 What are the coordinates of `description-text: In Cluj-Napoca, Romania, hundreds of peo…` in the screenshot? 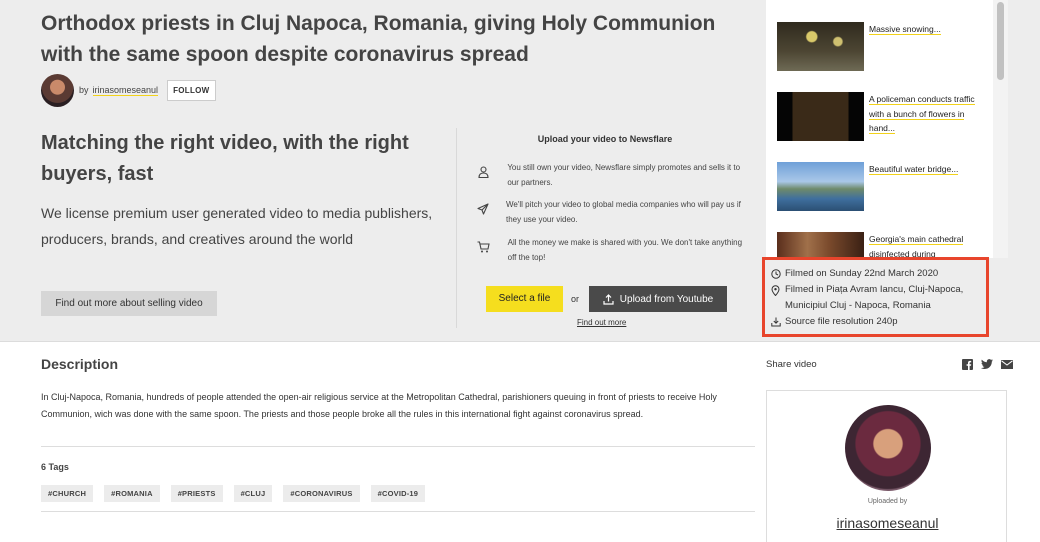 It's located at (379, 405).